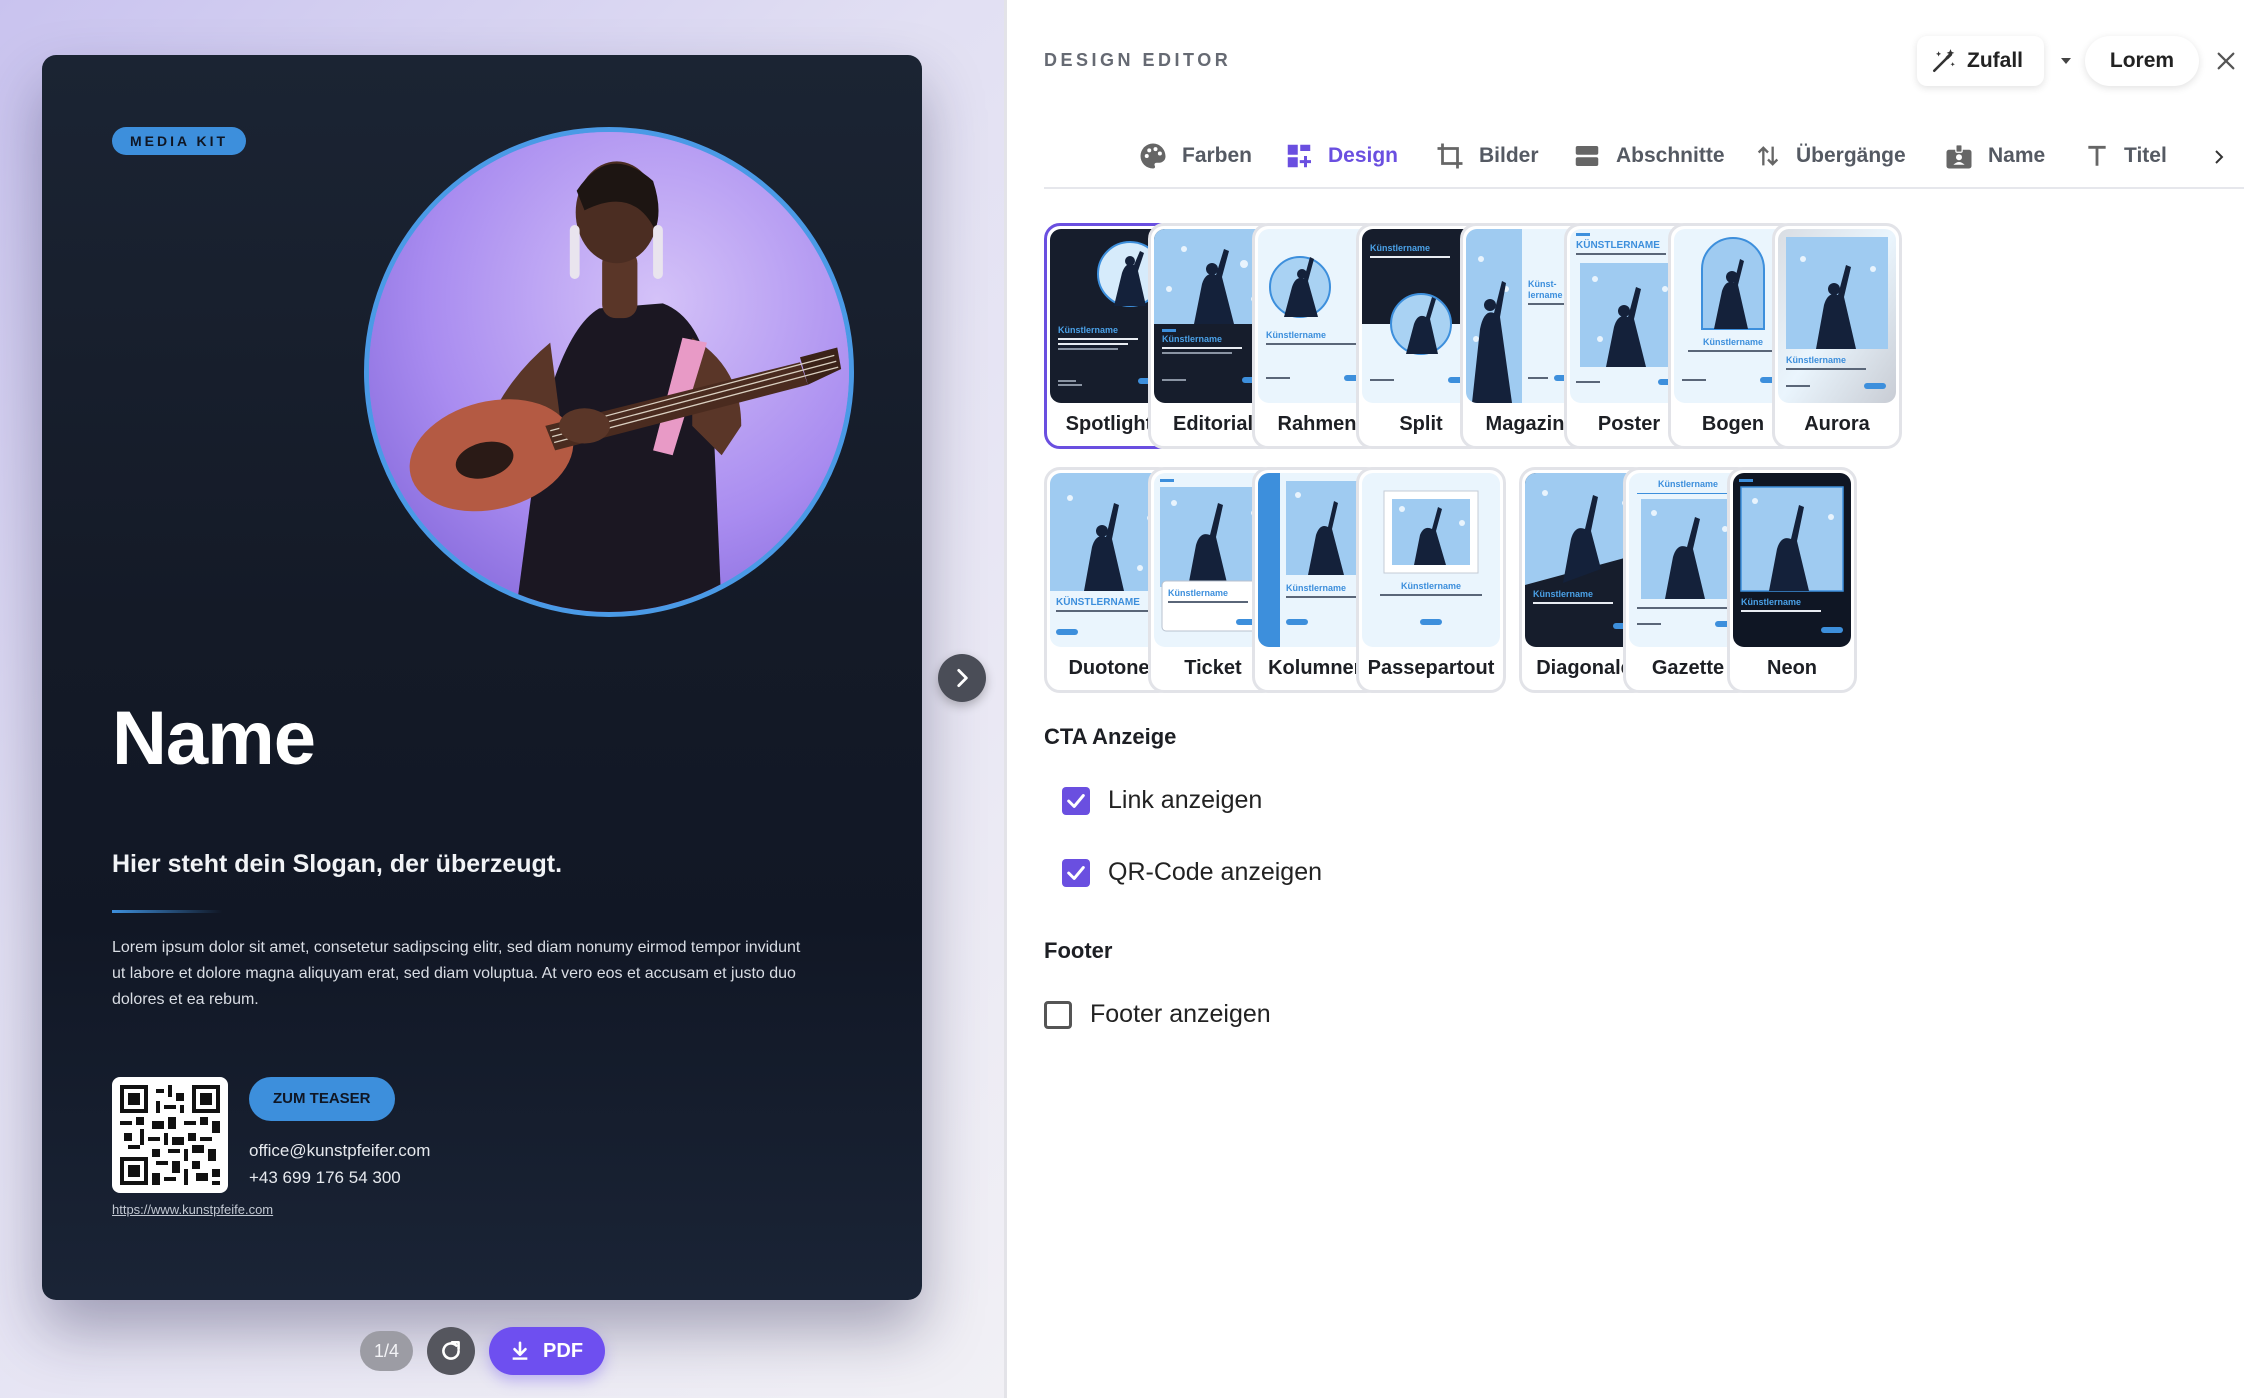  I want to click on artist-name: Name, so click(214, 738).